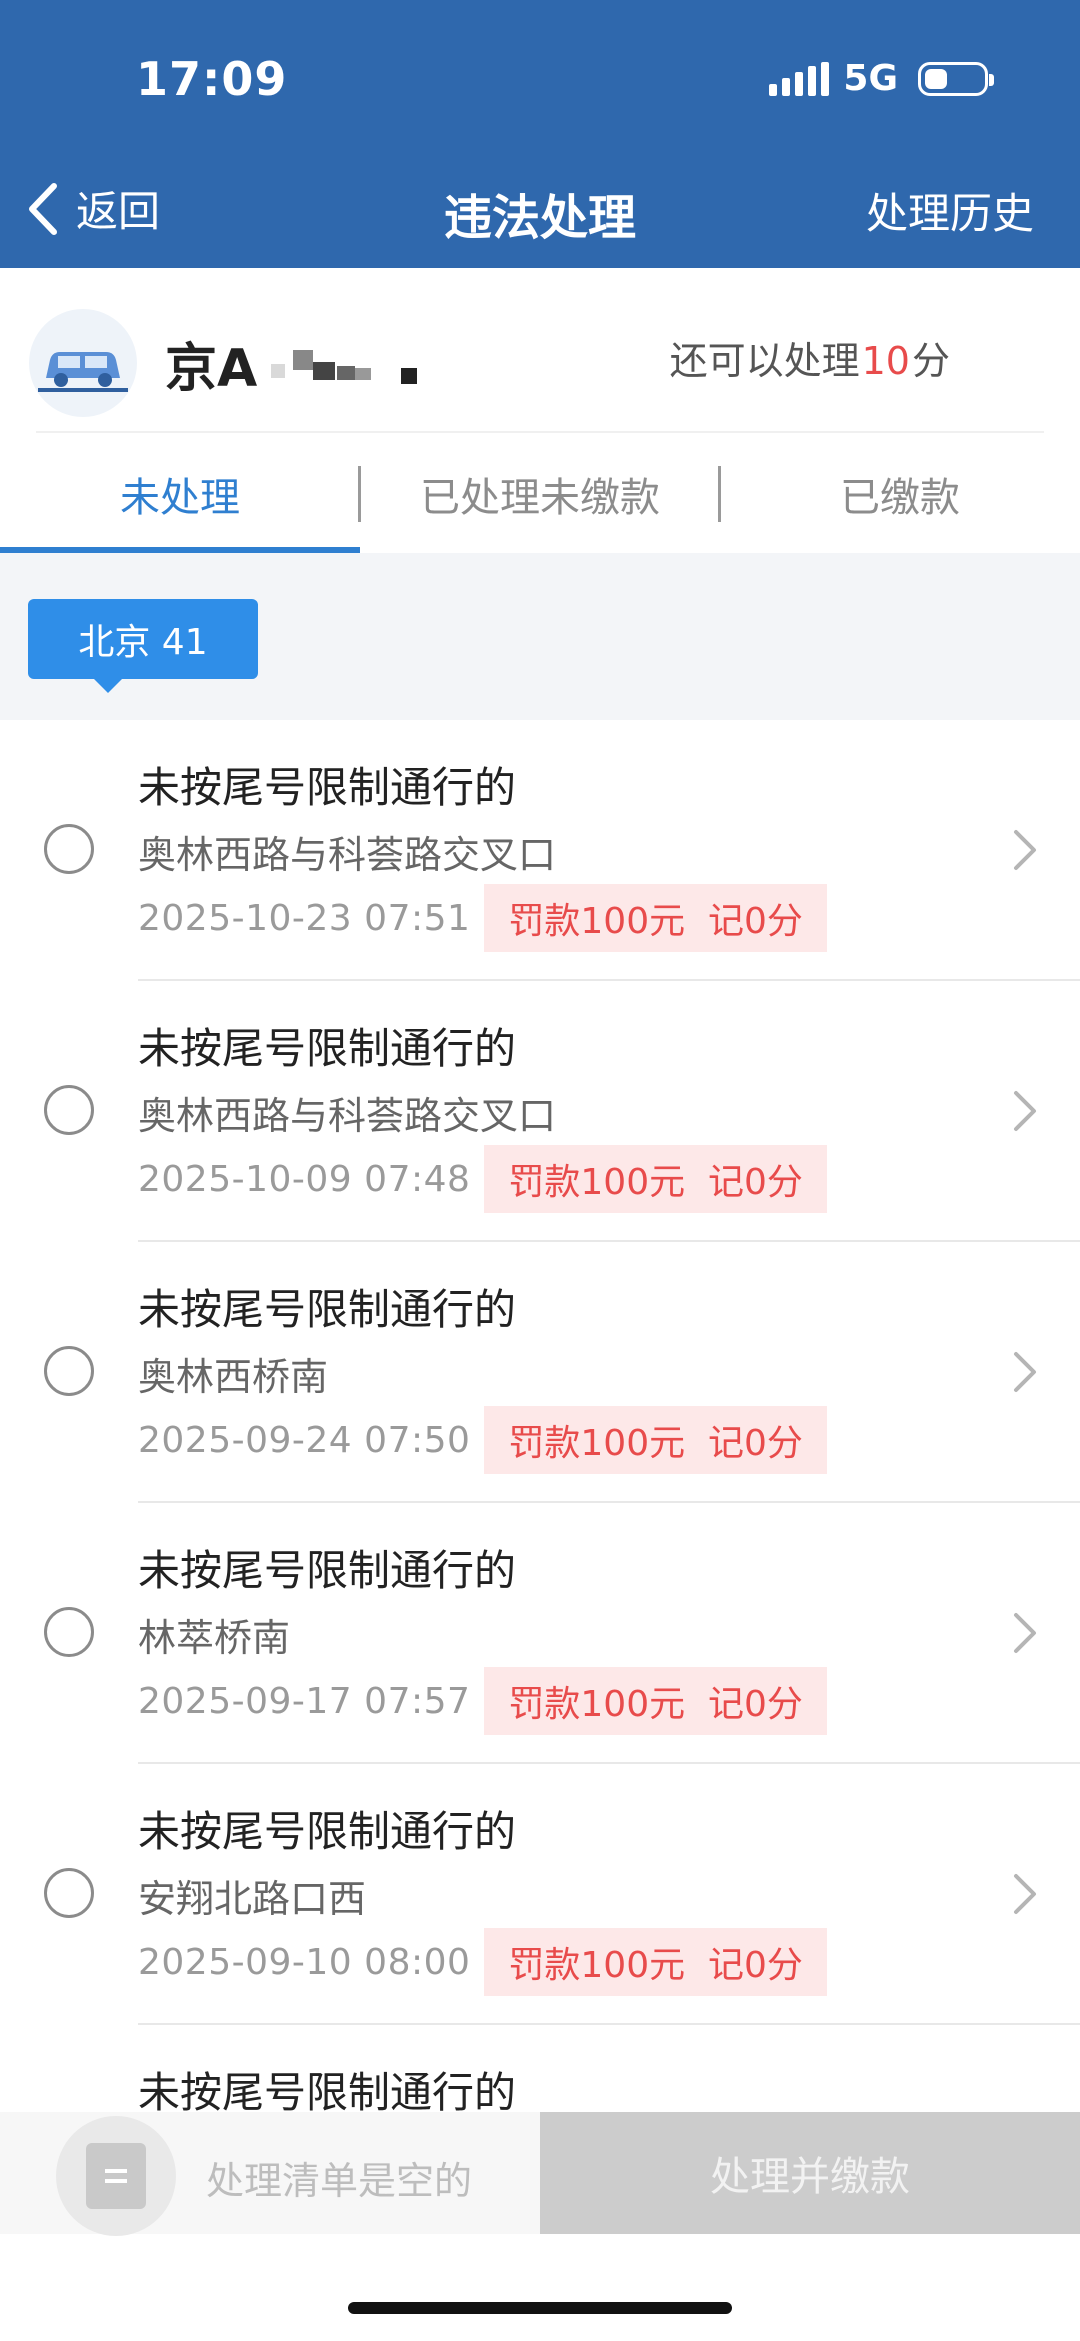  What do you see at coordinates (799, 78) in the screenshot?
I see `signal-icon` at bounding box center [799, 78].